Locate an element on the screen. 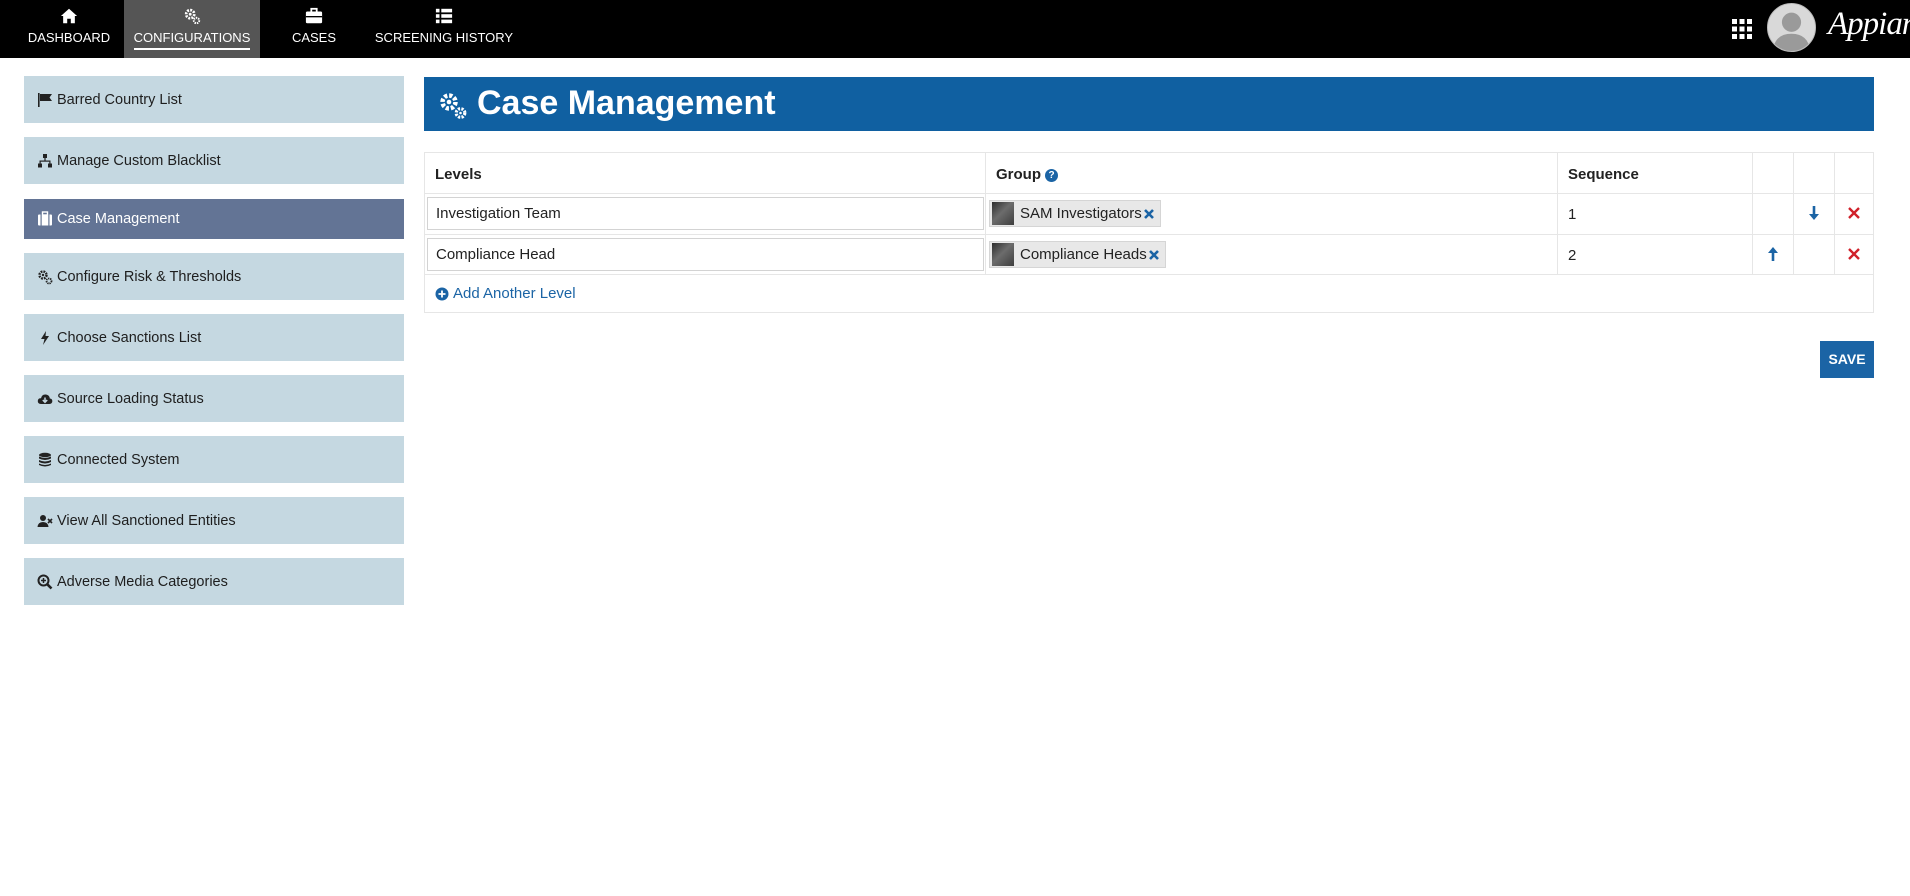 The width and height of the screenshot is (1910, 896). group-token-label: SAM Investigators is located at coordinates (1081, 213).